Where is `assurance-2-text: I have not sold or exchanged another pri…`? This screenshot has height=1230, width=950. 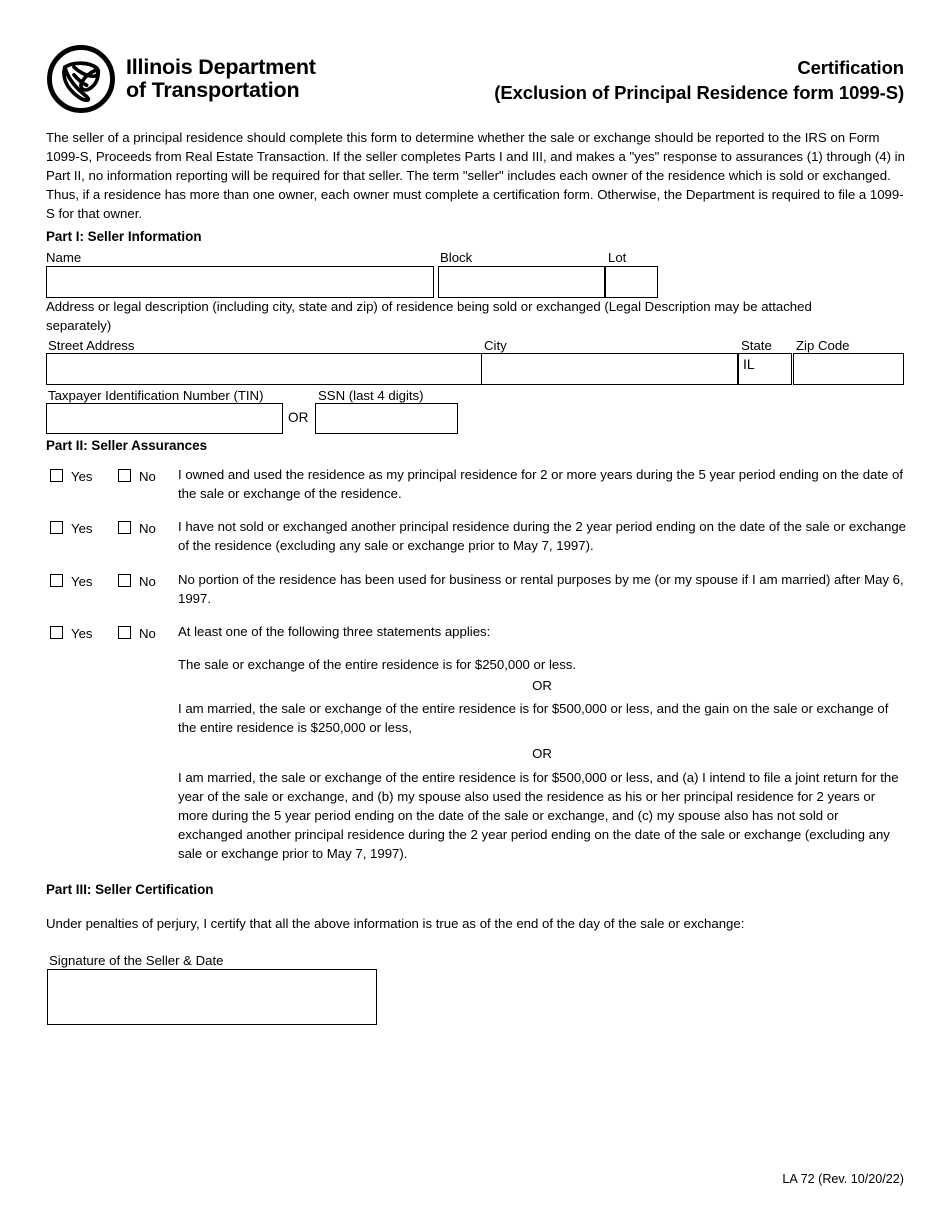 assurance-2-text: I have not sold or exchanged another pri… is located at coordinates (542, 536).